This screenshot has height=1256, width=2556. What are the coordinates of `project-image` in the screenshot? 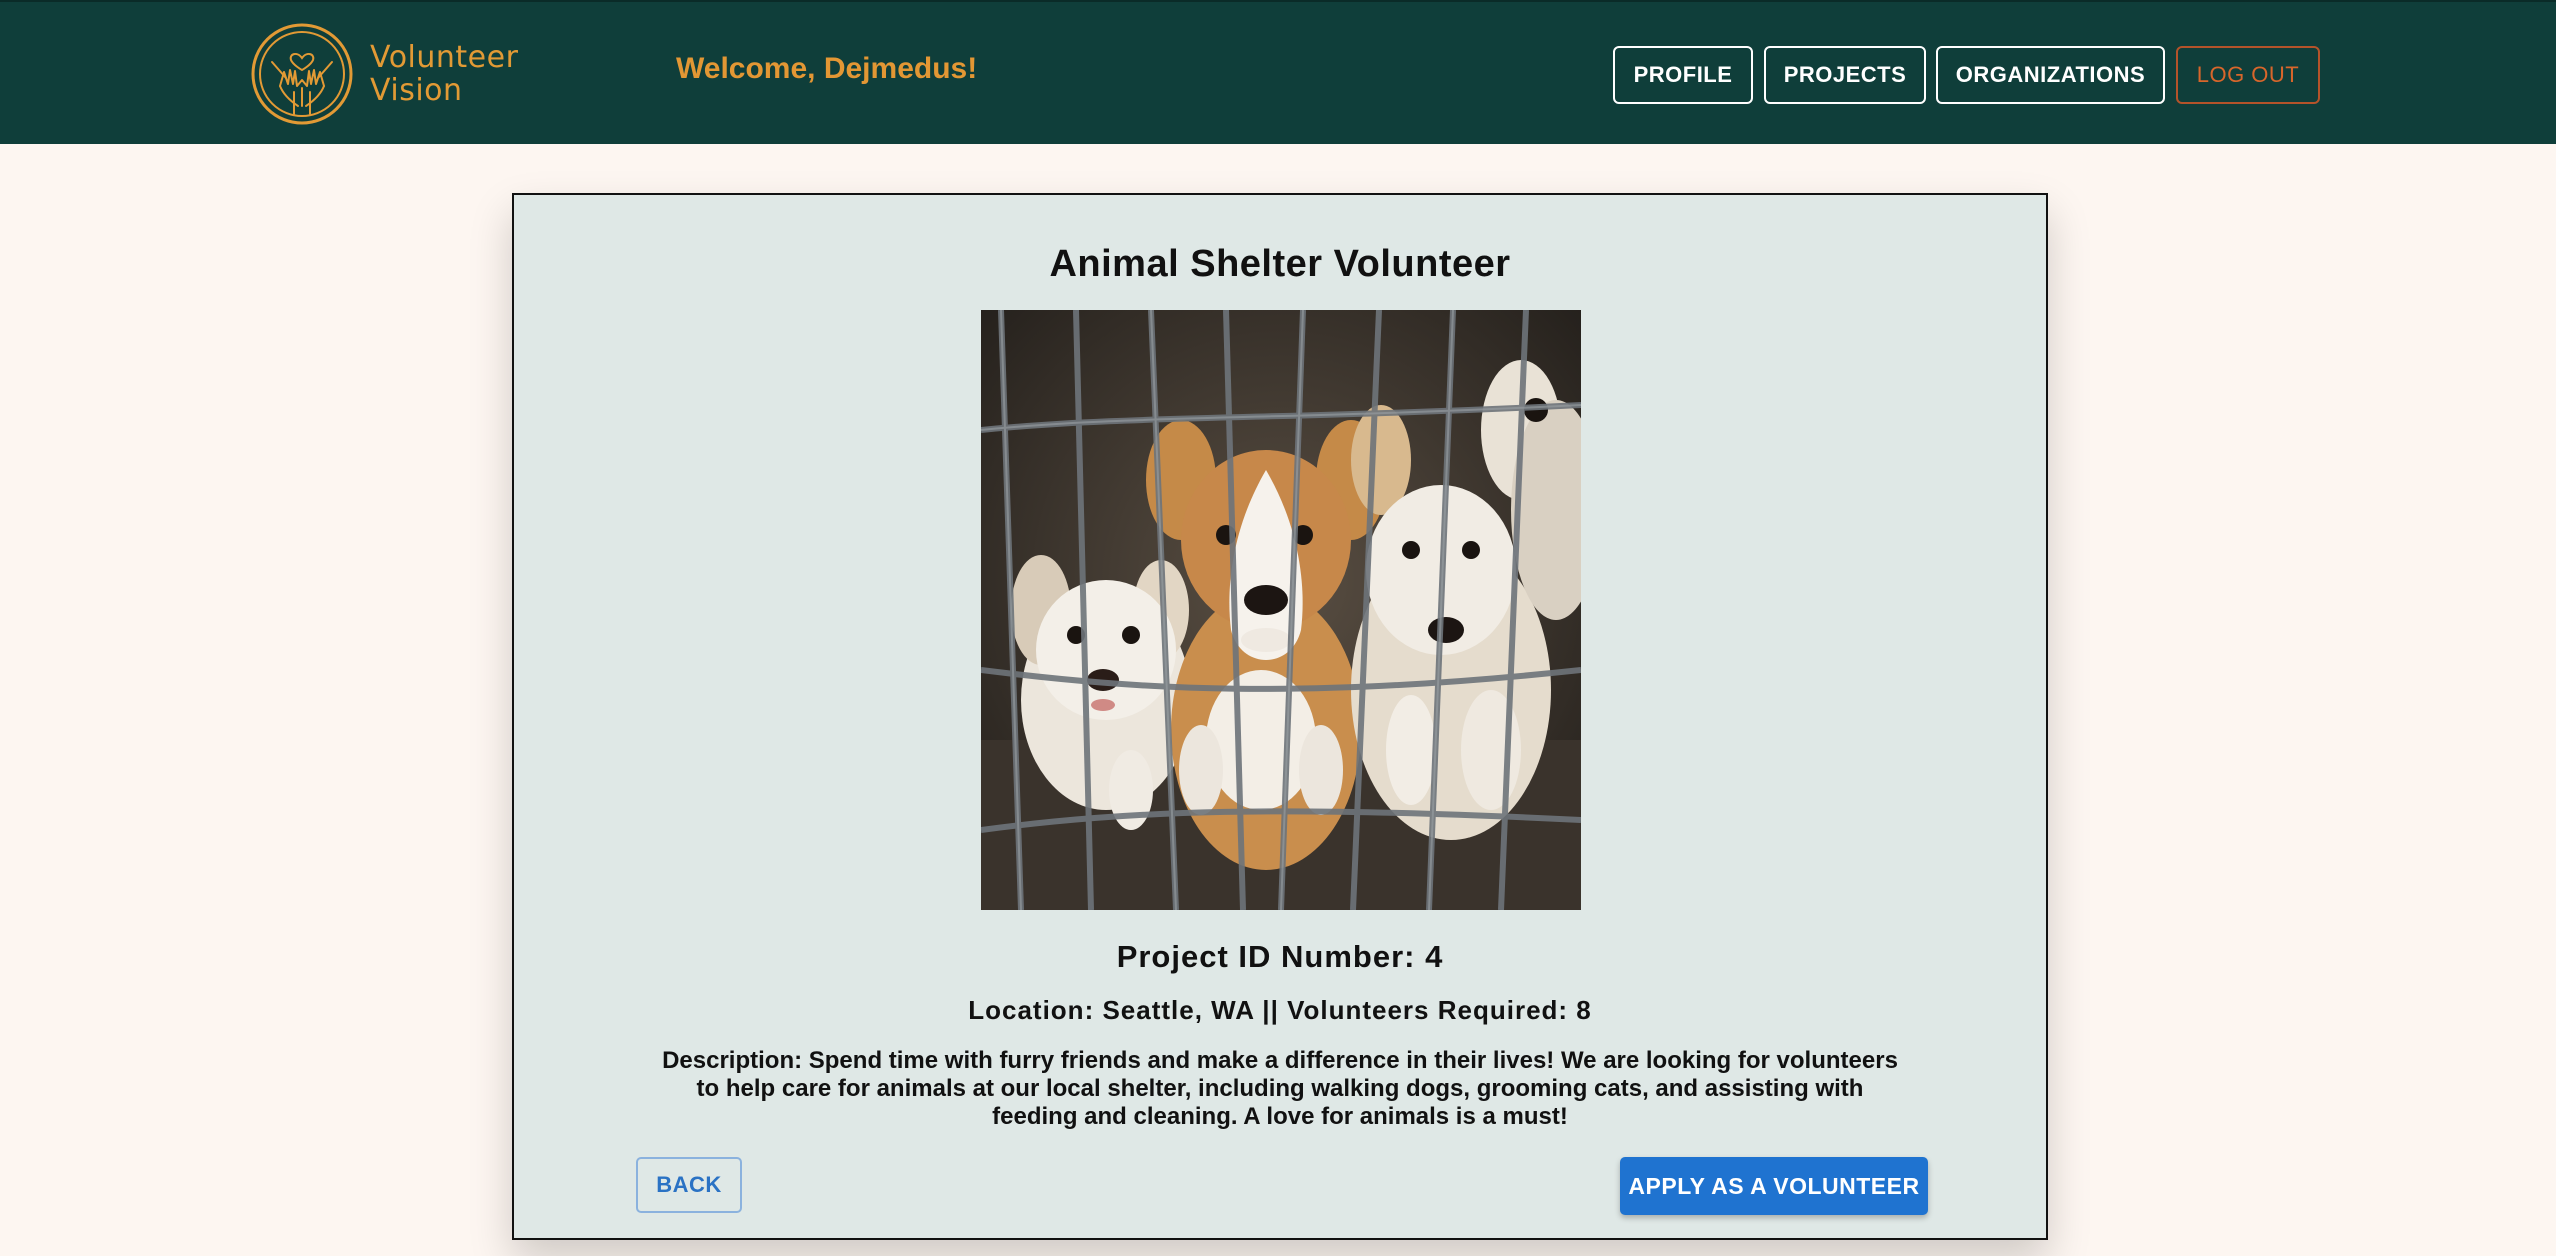 It's located at (1281, 610).